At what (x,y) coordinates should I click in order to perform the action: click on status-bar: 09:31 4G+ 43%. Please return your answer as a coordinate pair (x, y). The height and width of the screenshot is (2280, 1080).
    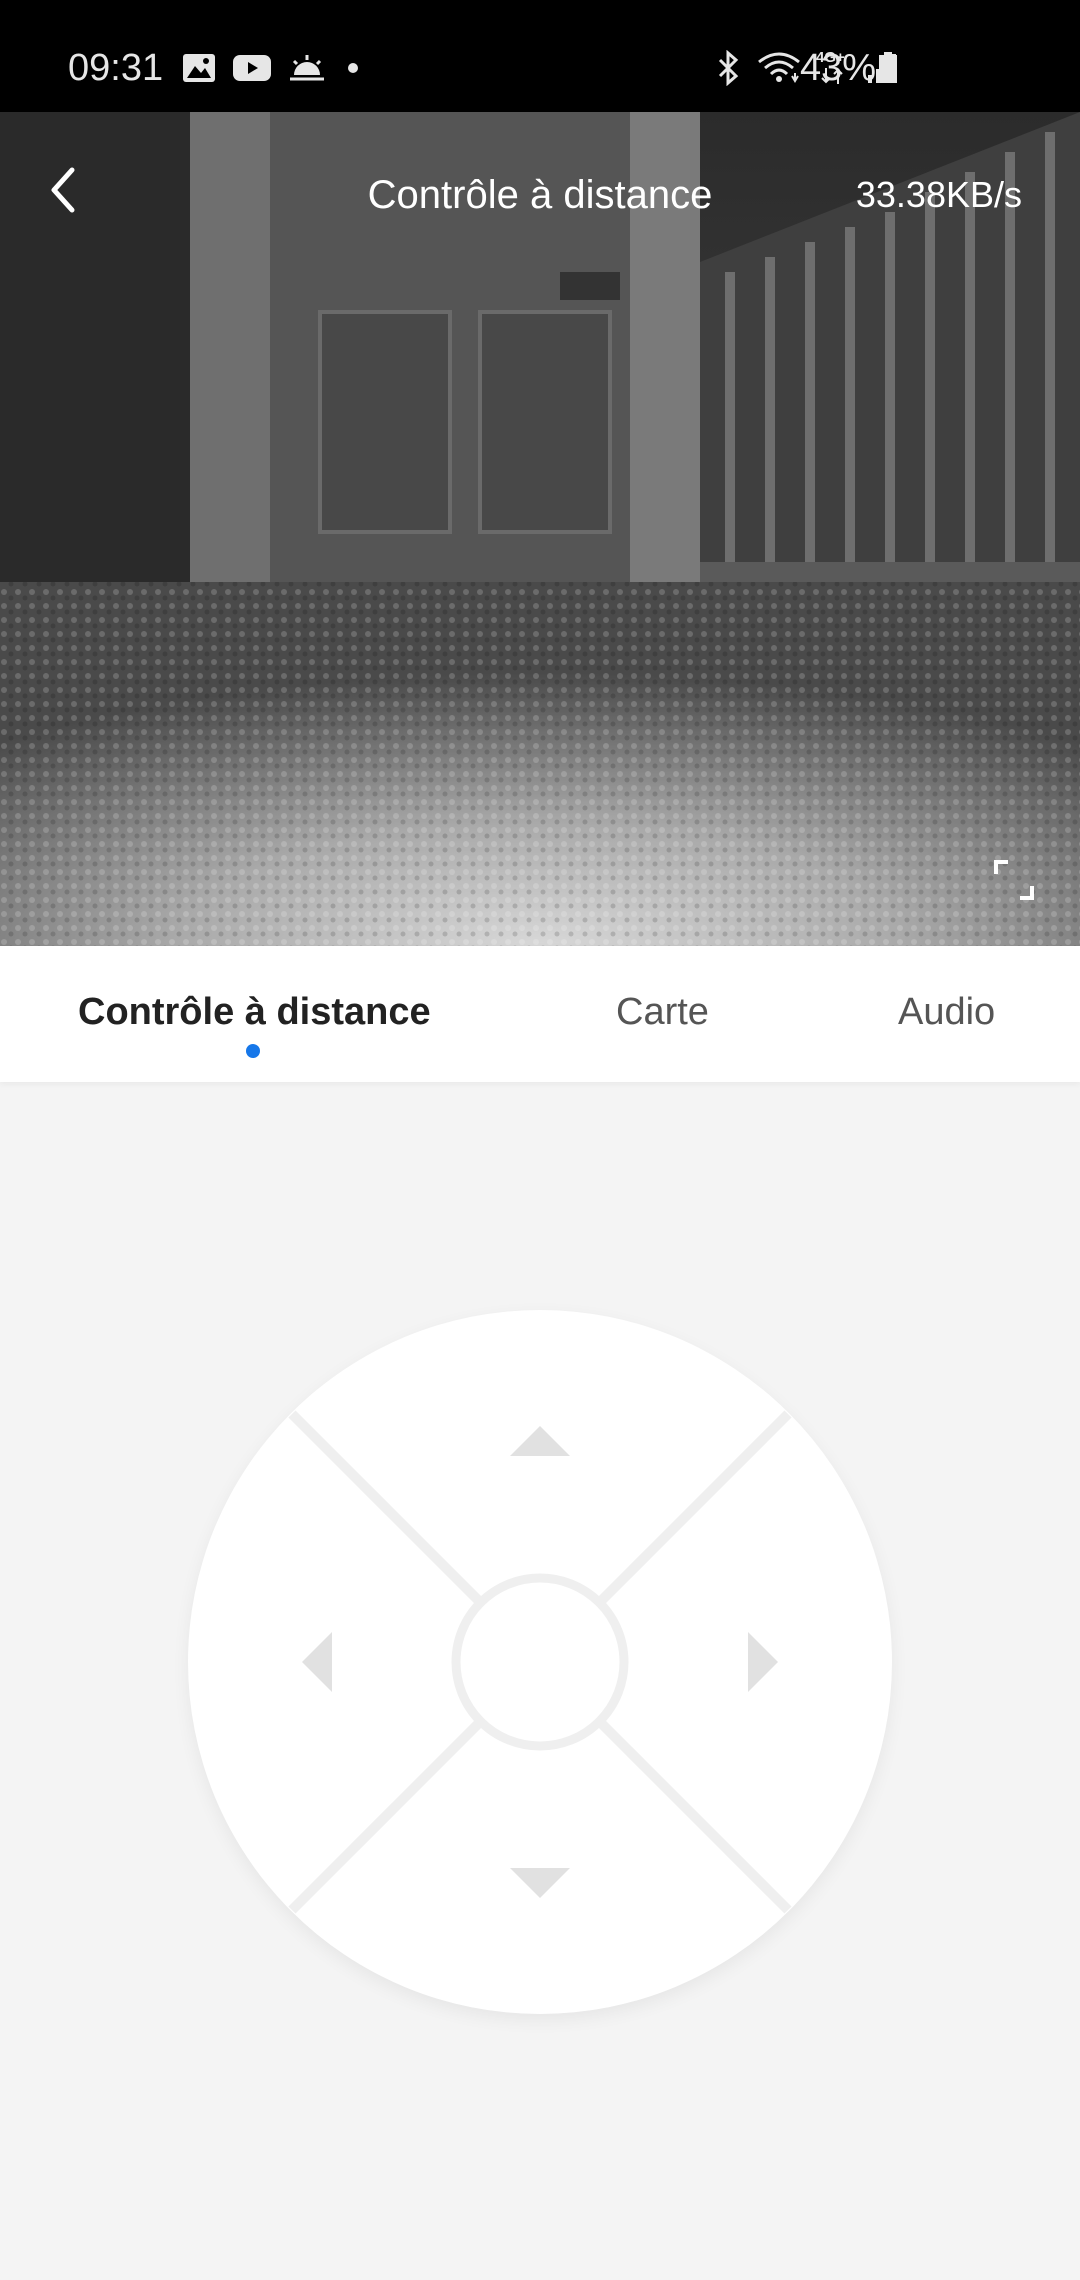
    Looking at the image, I should click on (540, 56).